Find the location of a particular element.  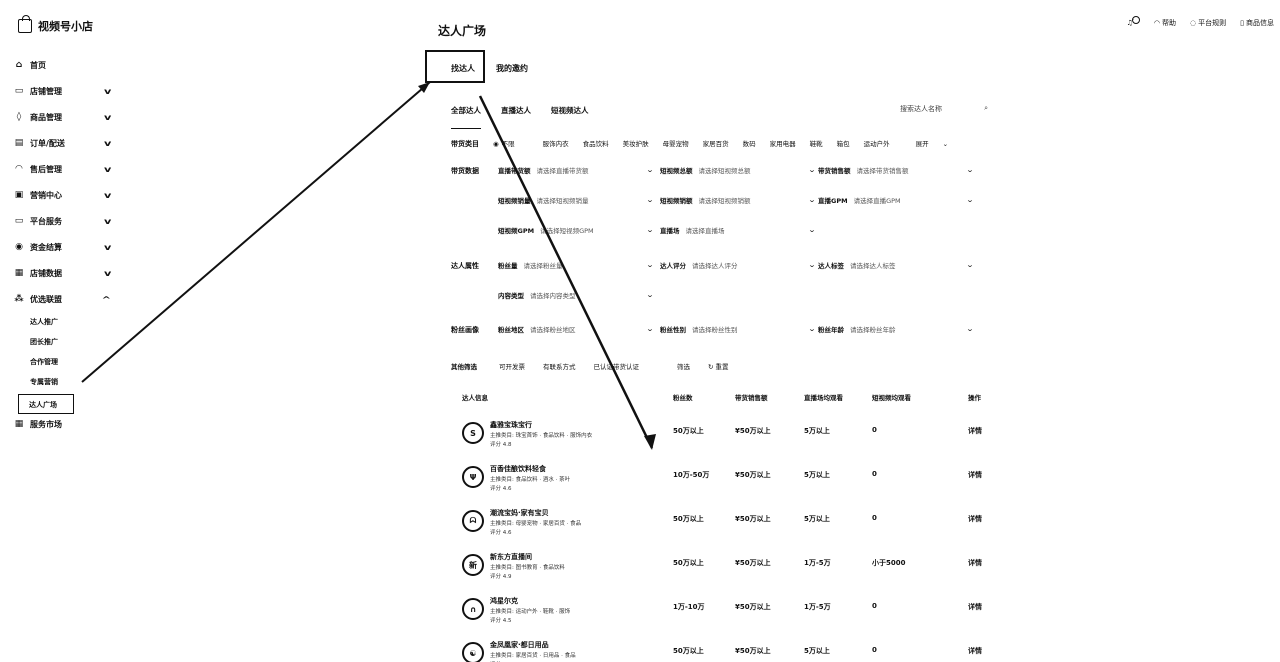

arrow-to-list is located at coordinates (566, 272).